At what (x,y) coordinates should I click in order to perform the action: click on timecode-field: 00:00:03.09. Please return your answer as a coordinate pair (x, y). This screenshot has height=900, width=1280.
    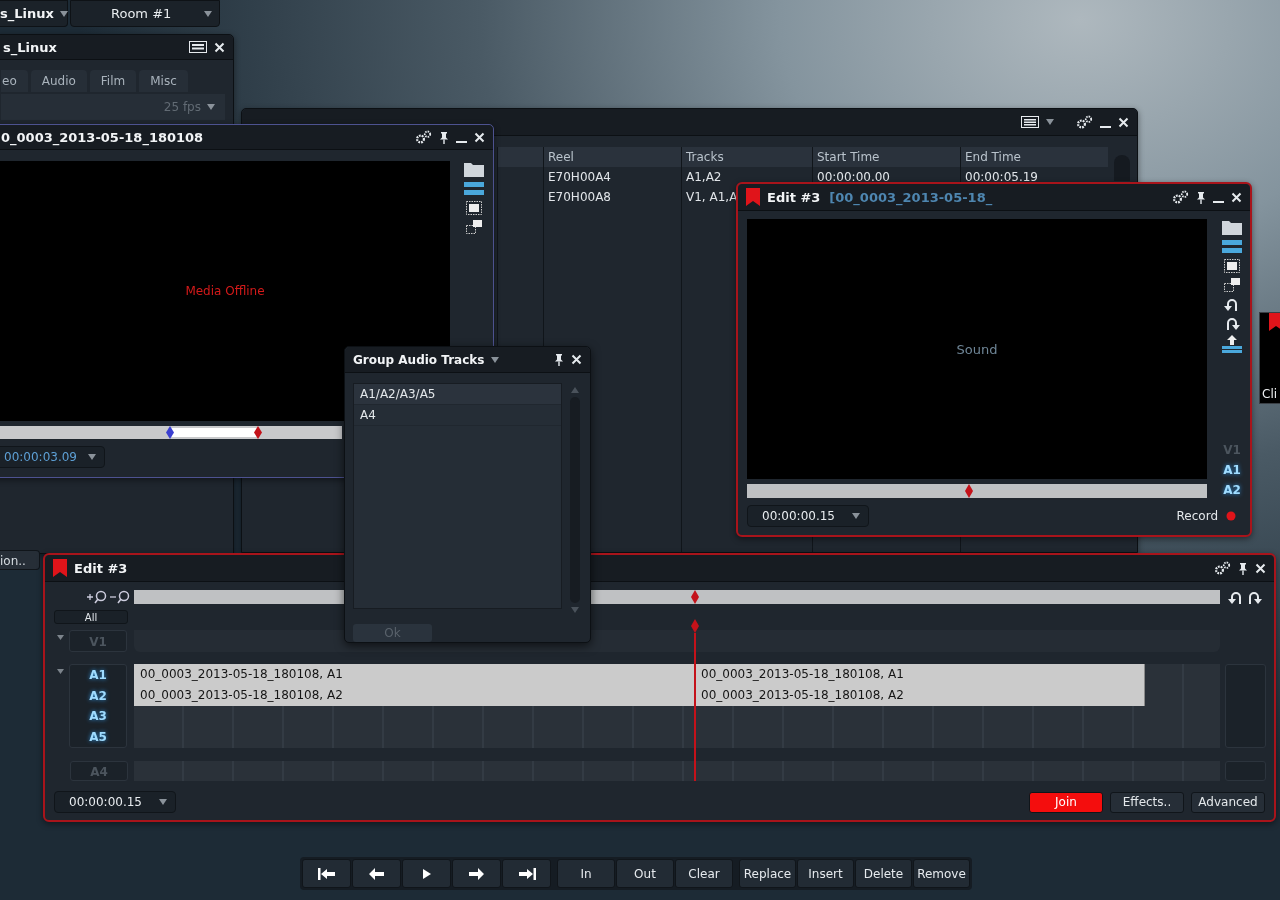
    Looking at the image, I should click on (52, 457).